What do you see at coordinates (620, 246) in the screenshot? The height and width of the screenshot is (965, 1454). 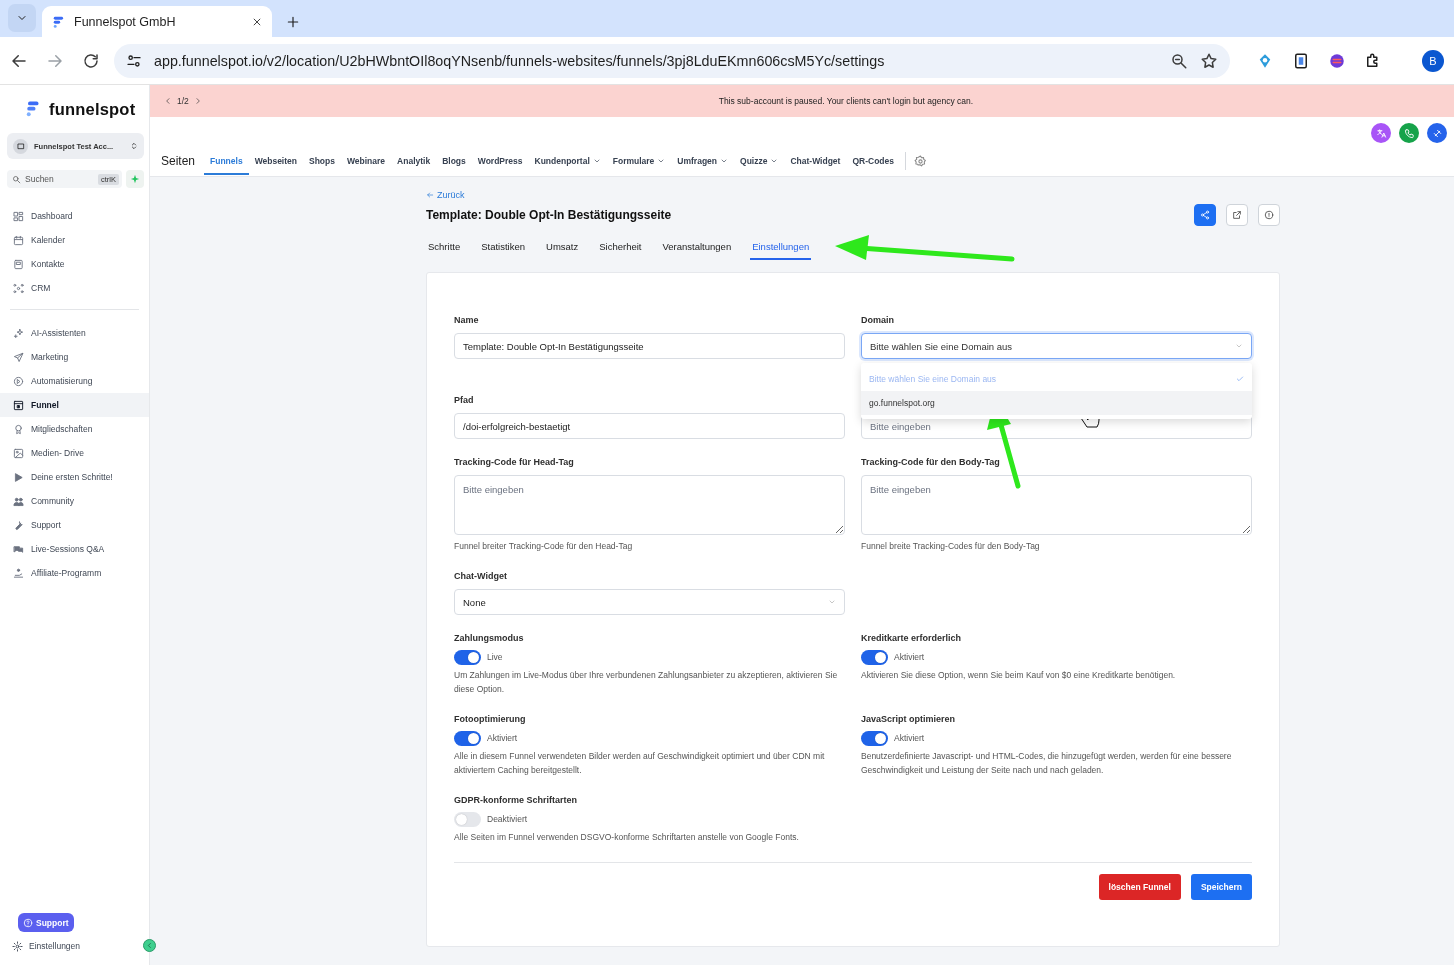 I see `page-tab: Sicherheit` at bounding box center [620, 246].